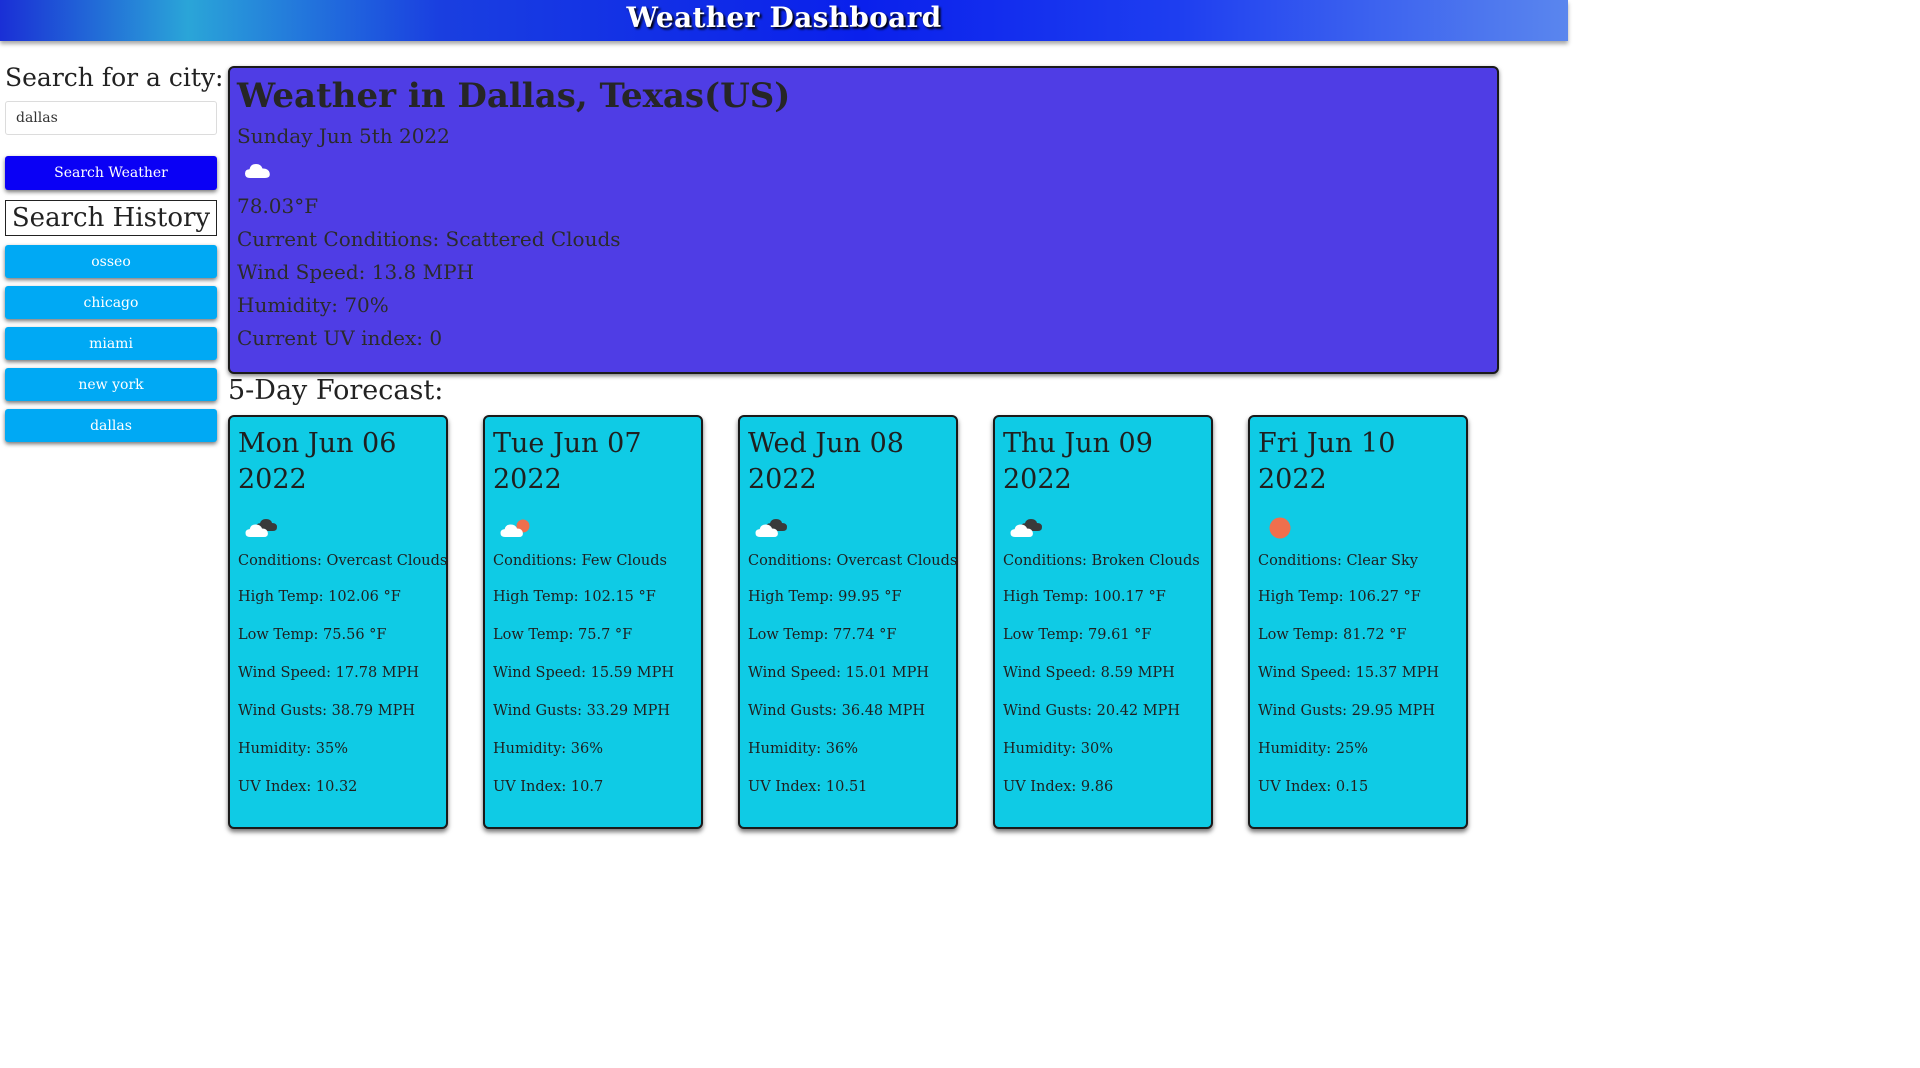  Describe the element at coordinates (563, 635) in the screenshot. I see `forecast-low-temp: Low Temp: 75.7 °F` at that location.